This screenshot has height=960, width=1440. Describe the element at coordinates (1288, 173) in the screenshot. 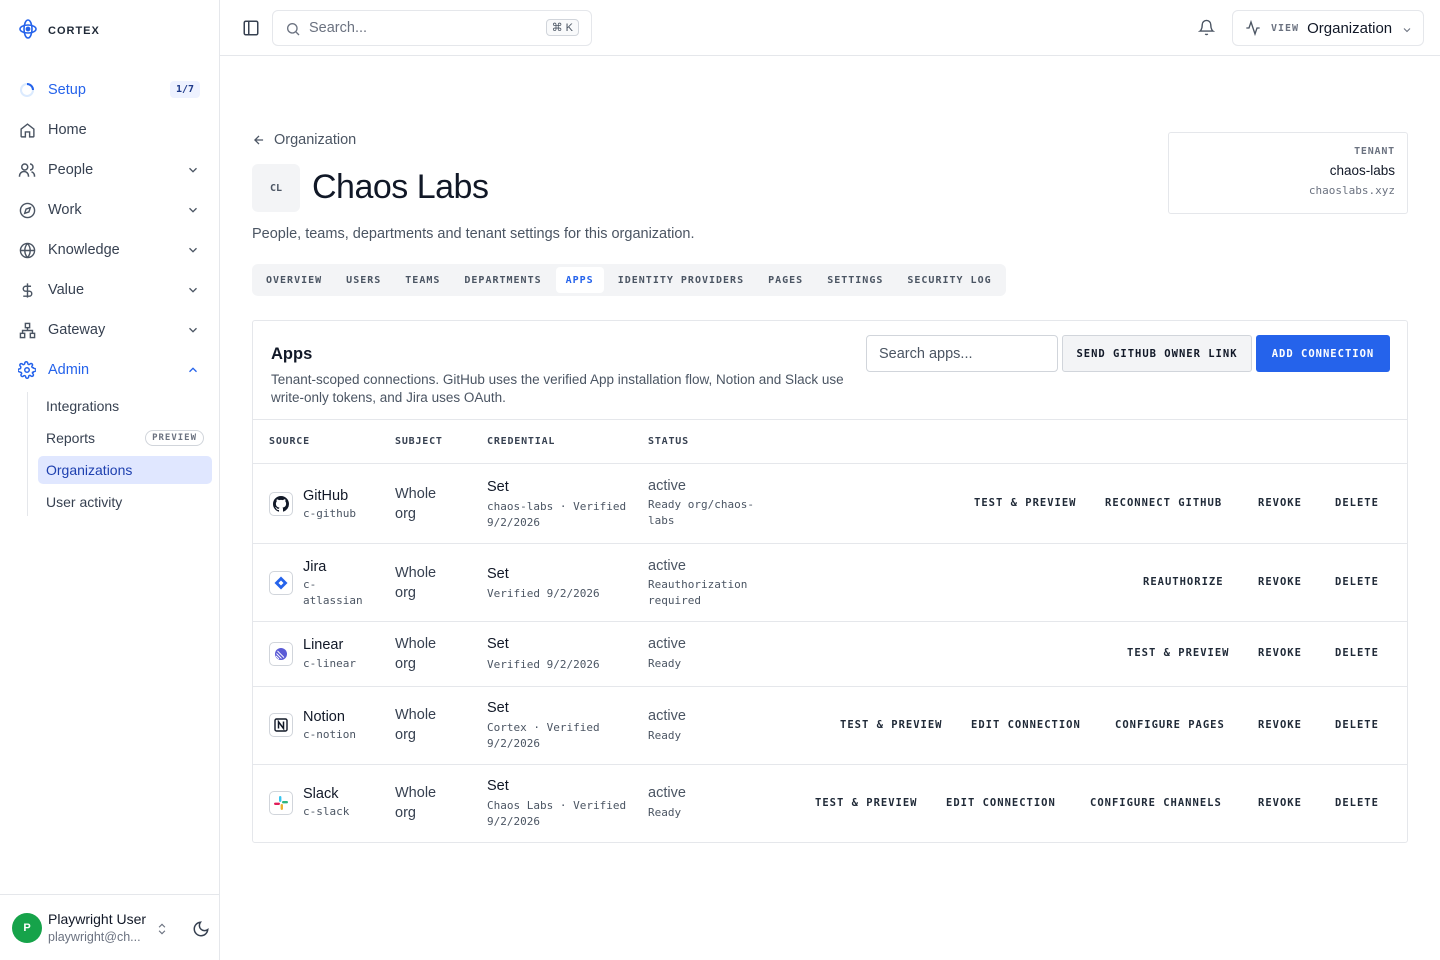

I see `tenant-card: TENANT chaos-labs chaoslabs.xyz` at that location.